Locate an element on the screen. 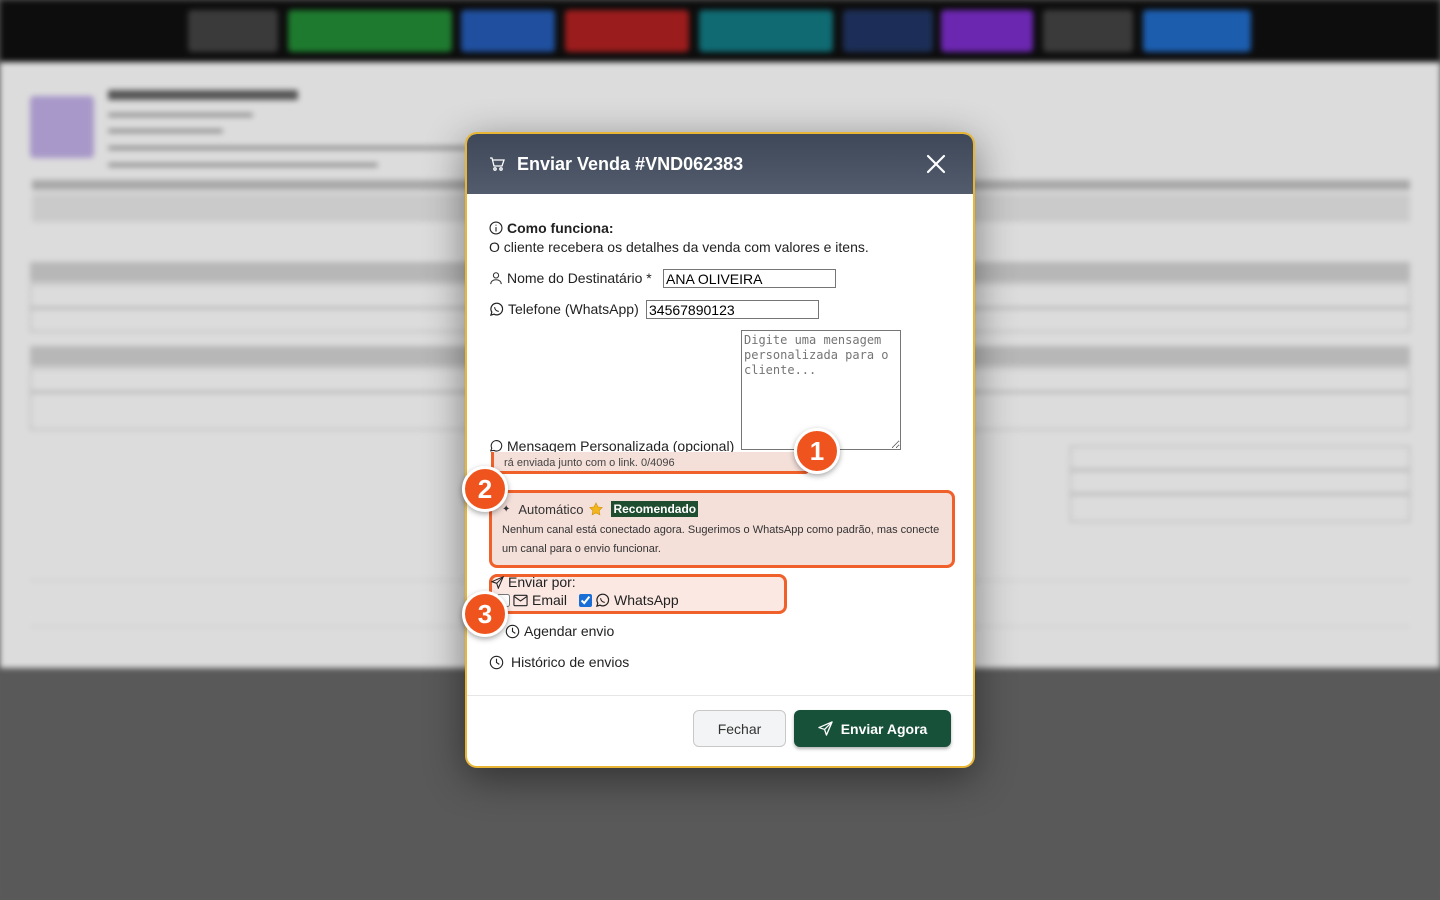 The height and width of the screenshot is (900, 1440). whatsapp-label: WhatsApp is located at coordinates (646, 600).